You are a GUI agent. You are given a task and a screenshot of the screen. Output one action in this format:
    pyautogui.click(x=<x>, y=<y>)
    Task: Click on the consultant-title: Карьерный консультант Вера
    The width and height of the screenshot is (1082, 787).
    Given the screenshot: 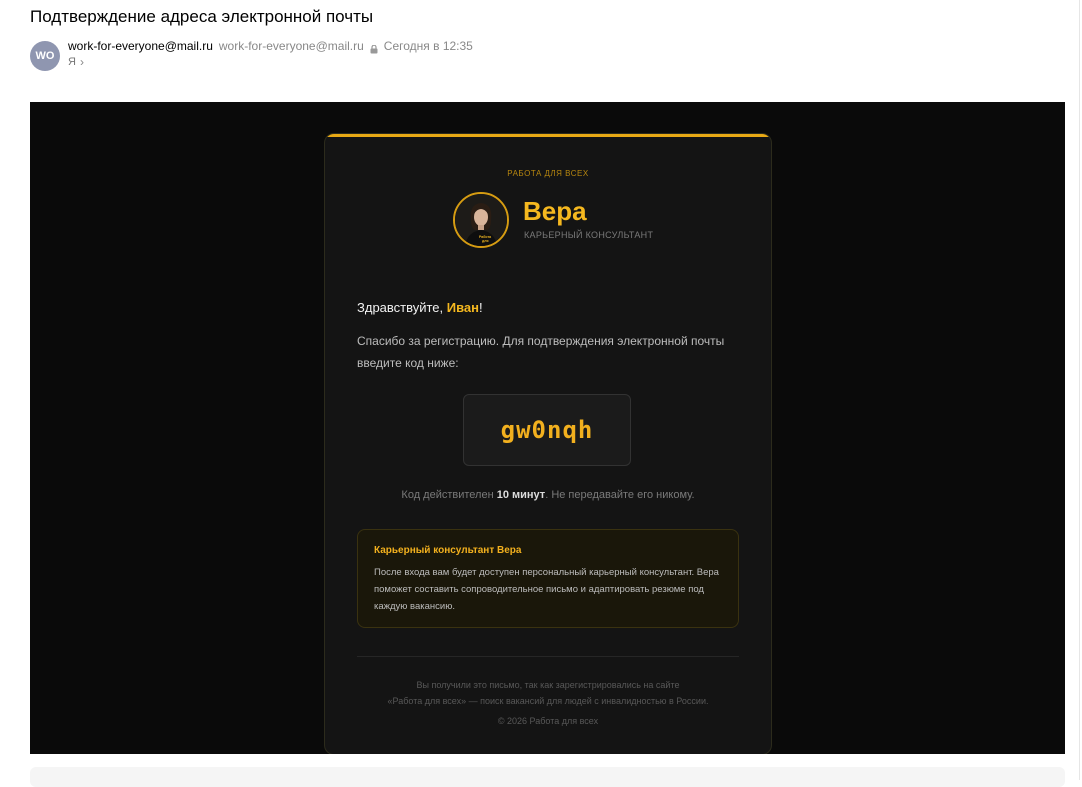 What is the action you would take?
    pyautogui.click(x=448, y=550)
    